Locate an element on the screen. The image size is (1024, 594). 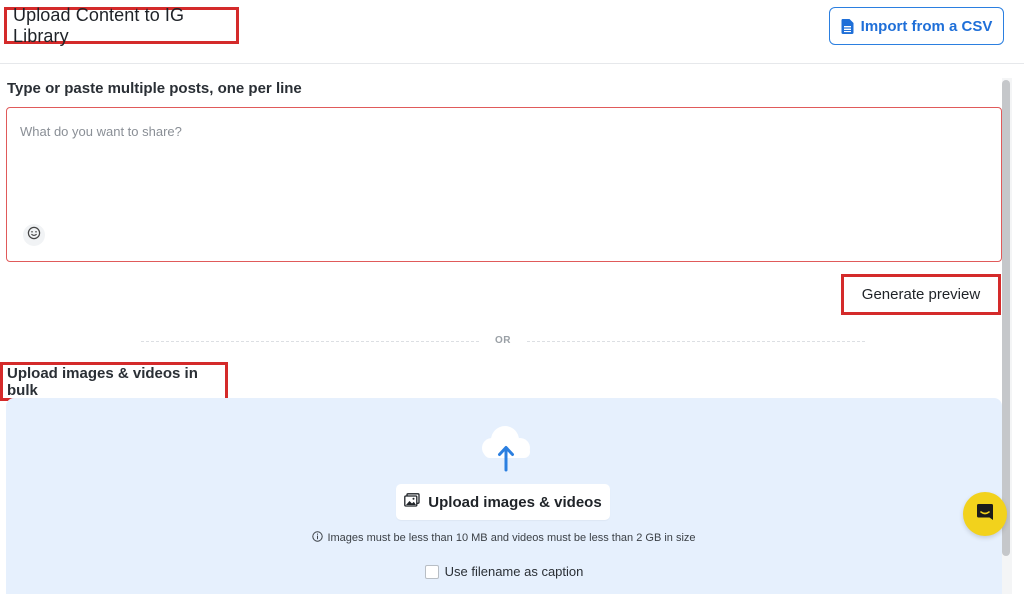
divider-line-left is located at coordinates (310, 341).